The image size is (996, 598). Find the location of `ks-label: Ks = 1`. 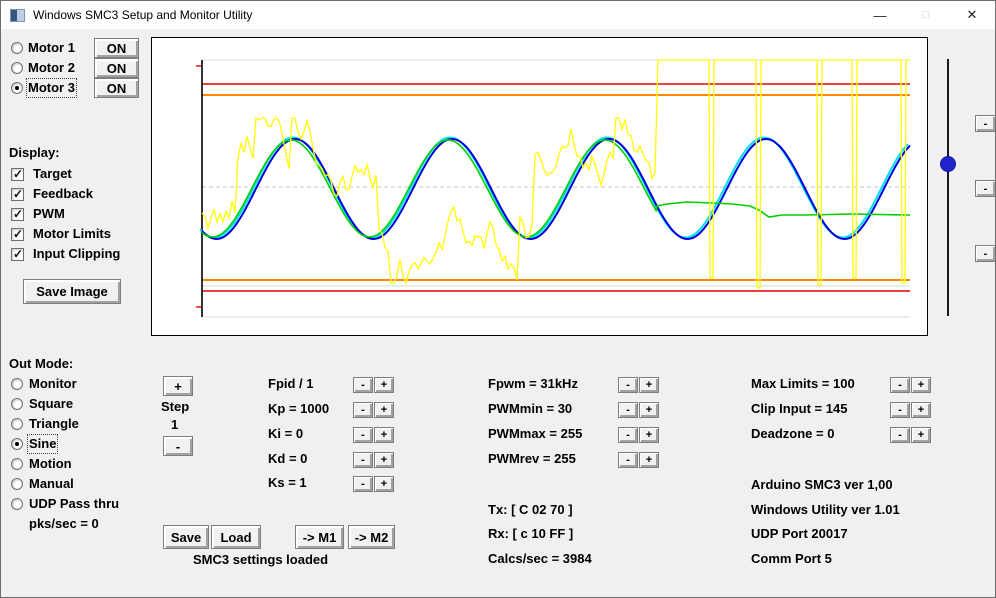

ks-label: Ks = 1 is located at coordinates (287, 482).